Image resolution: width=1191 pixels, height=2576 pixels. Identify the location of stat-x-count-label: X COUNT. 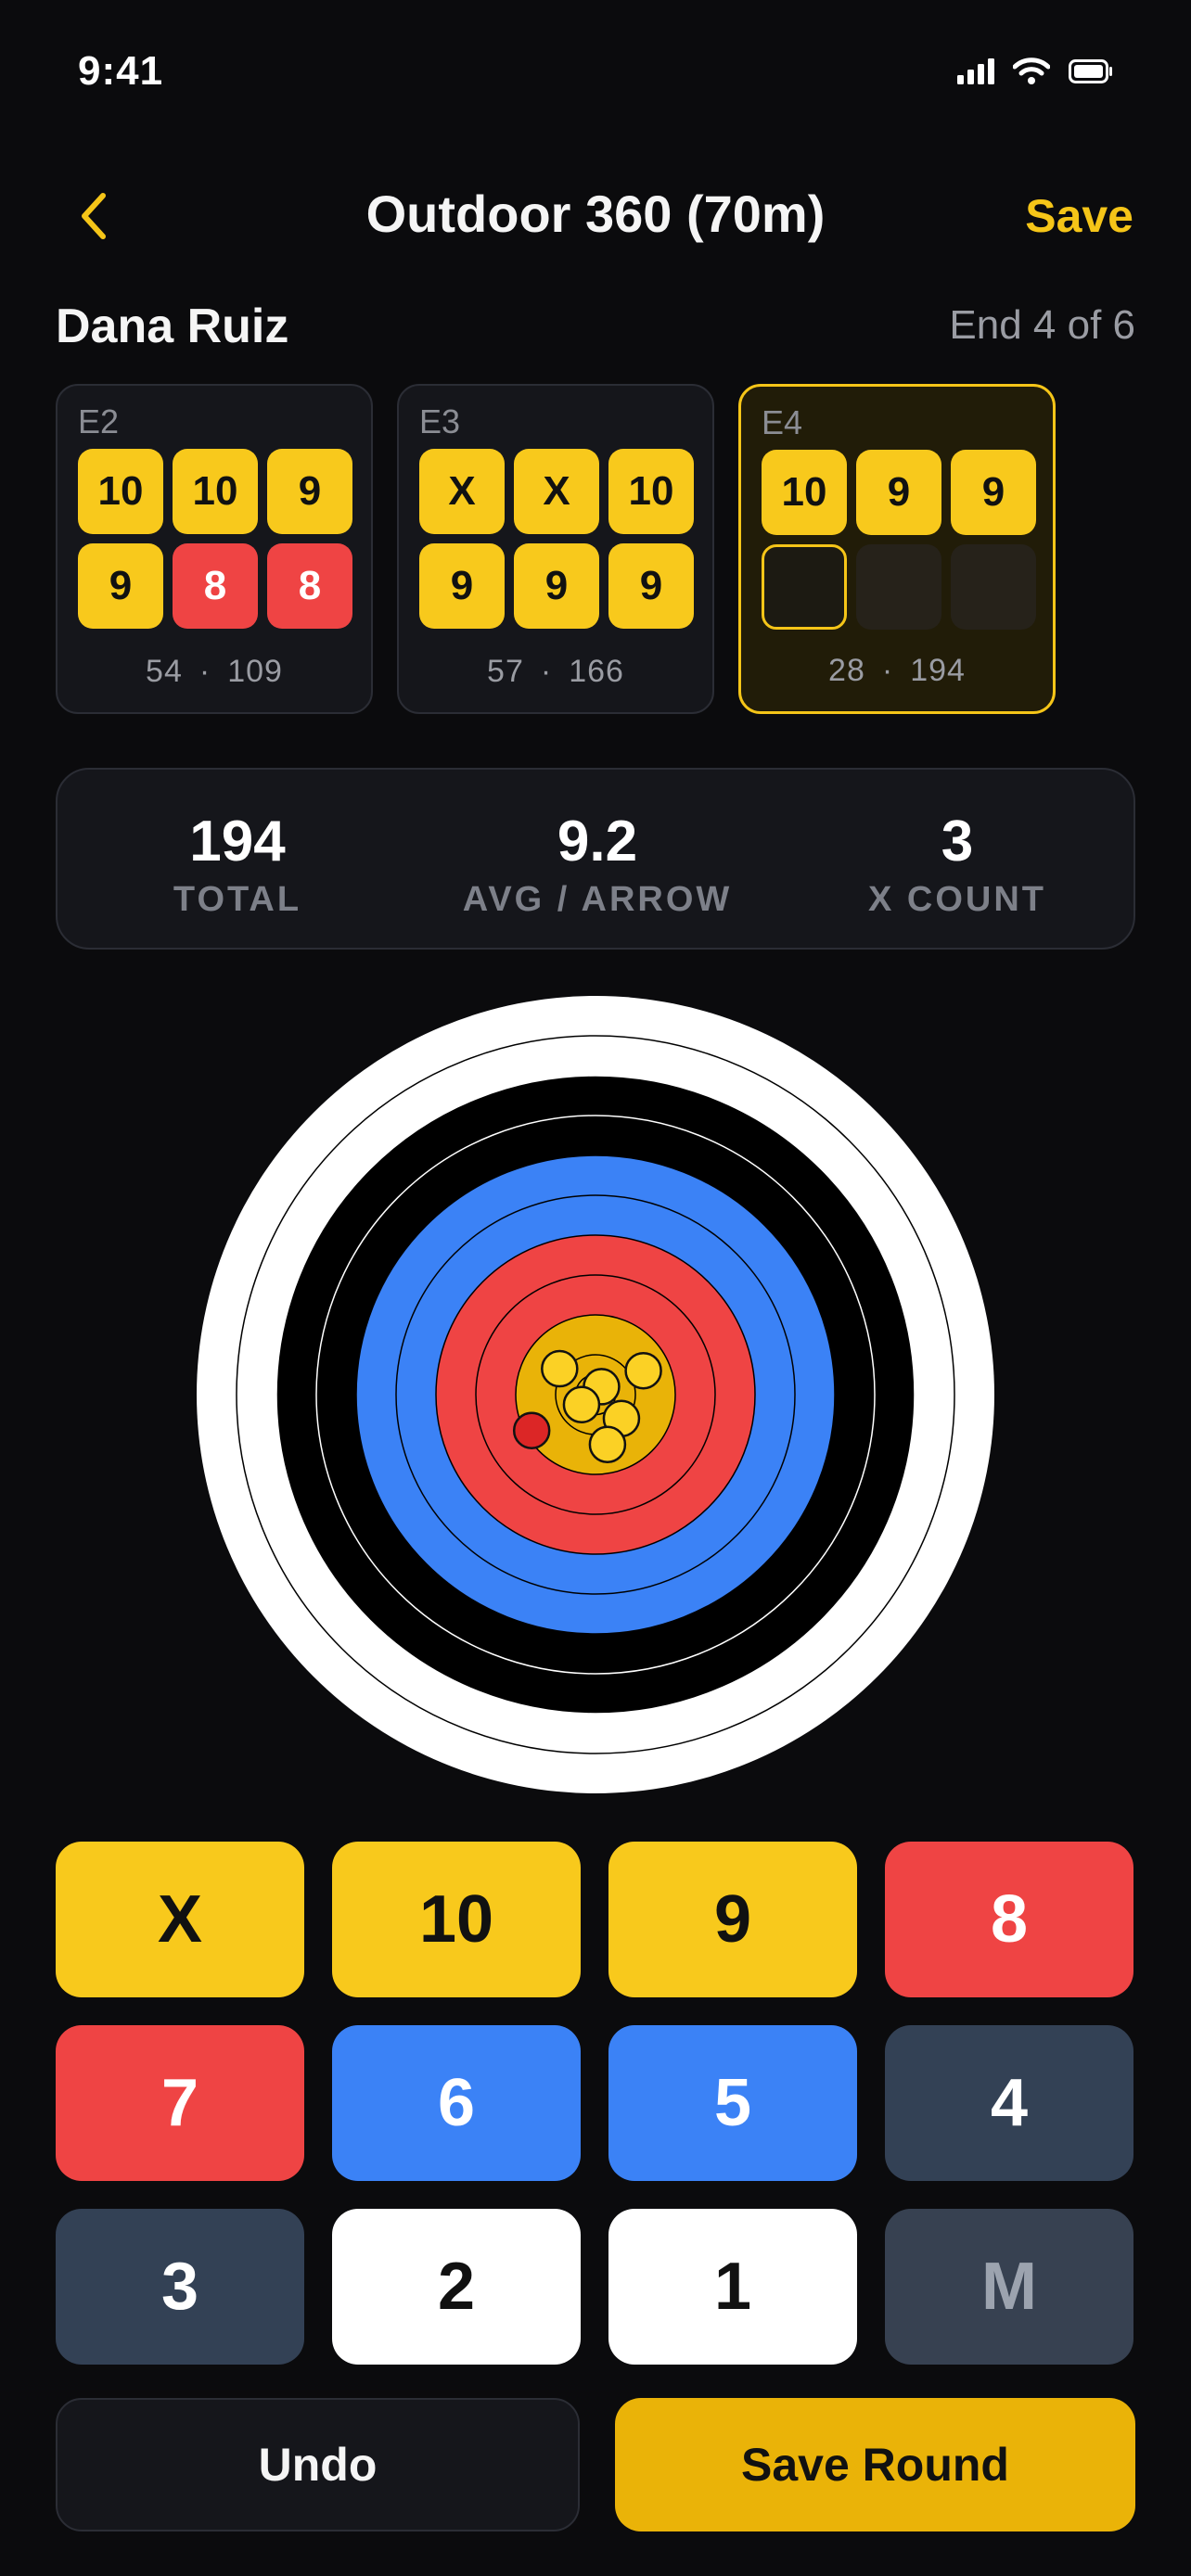
(957, 900).